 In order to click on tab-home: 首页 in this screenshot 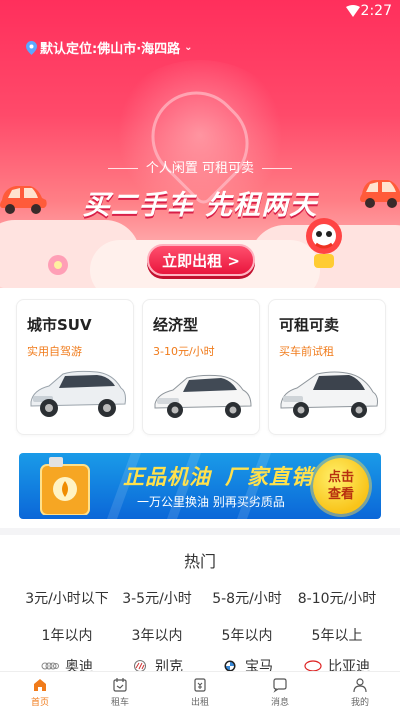, I will do `click(40, 692)`.